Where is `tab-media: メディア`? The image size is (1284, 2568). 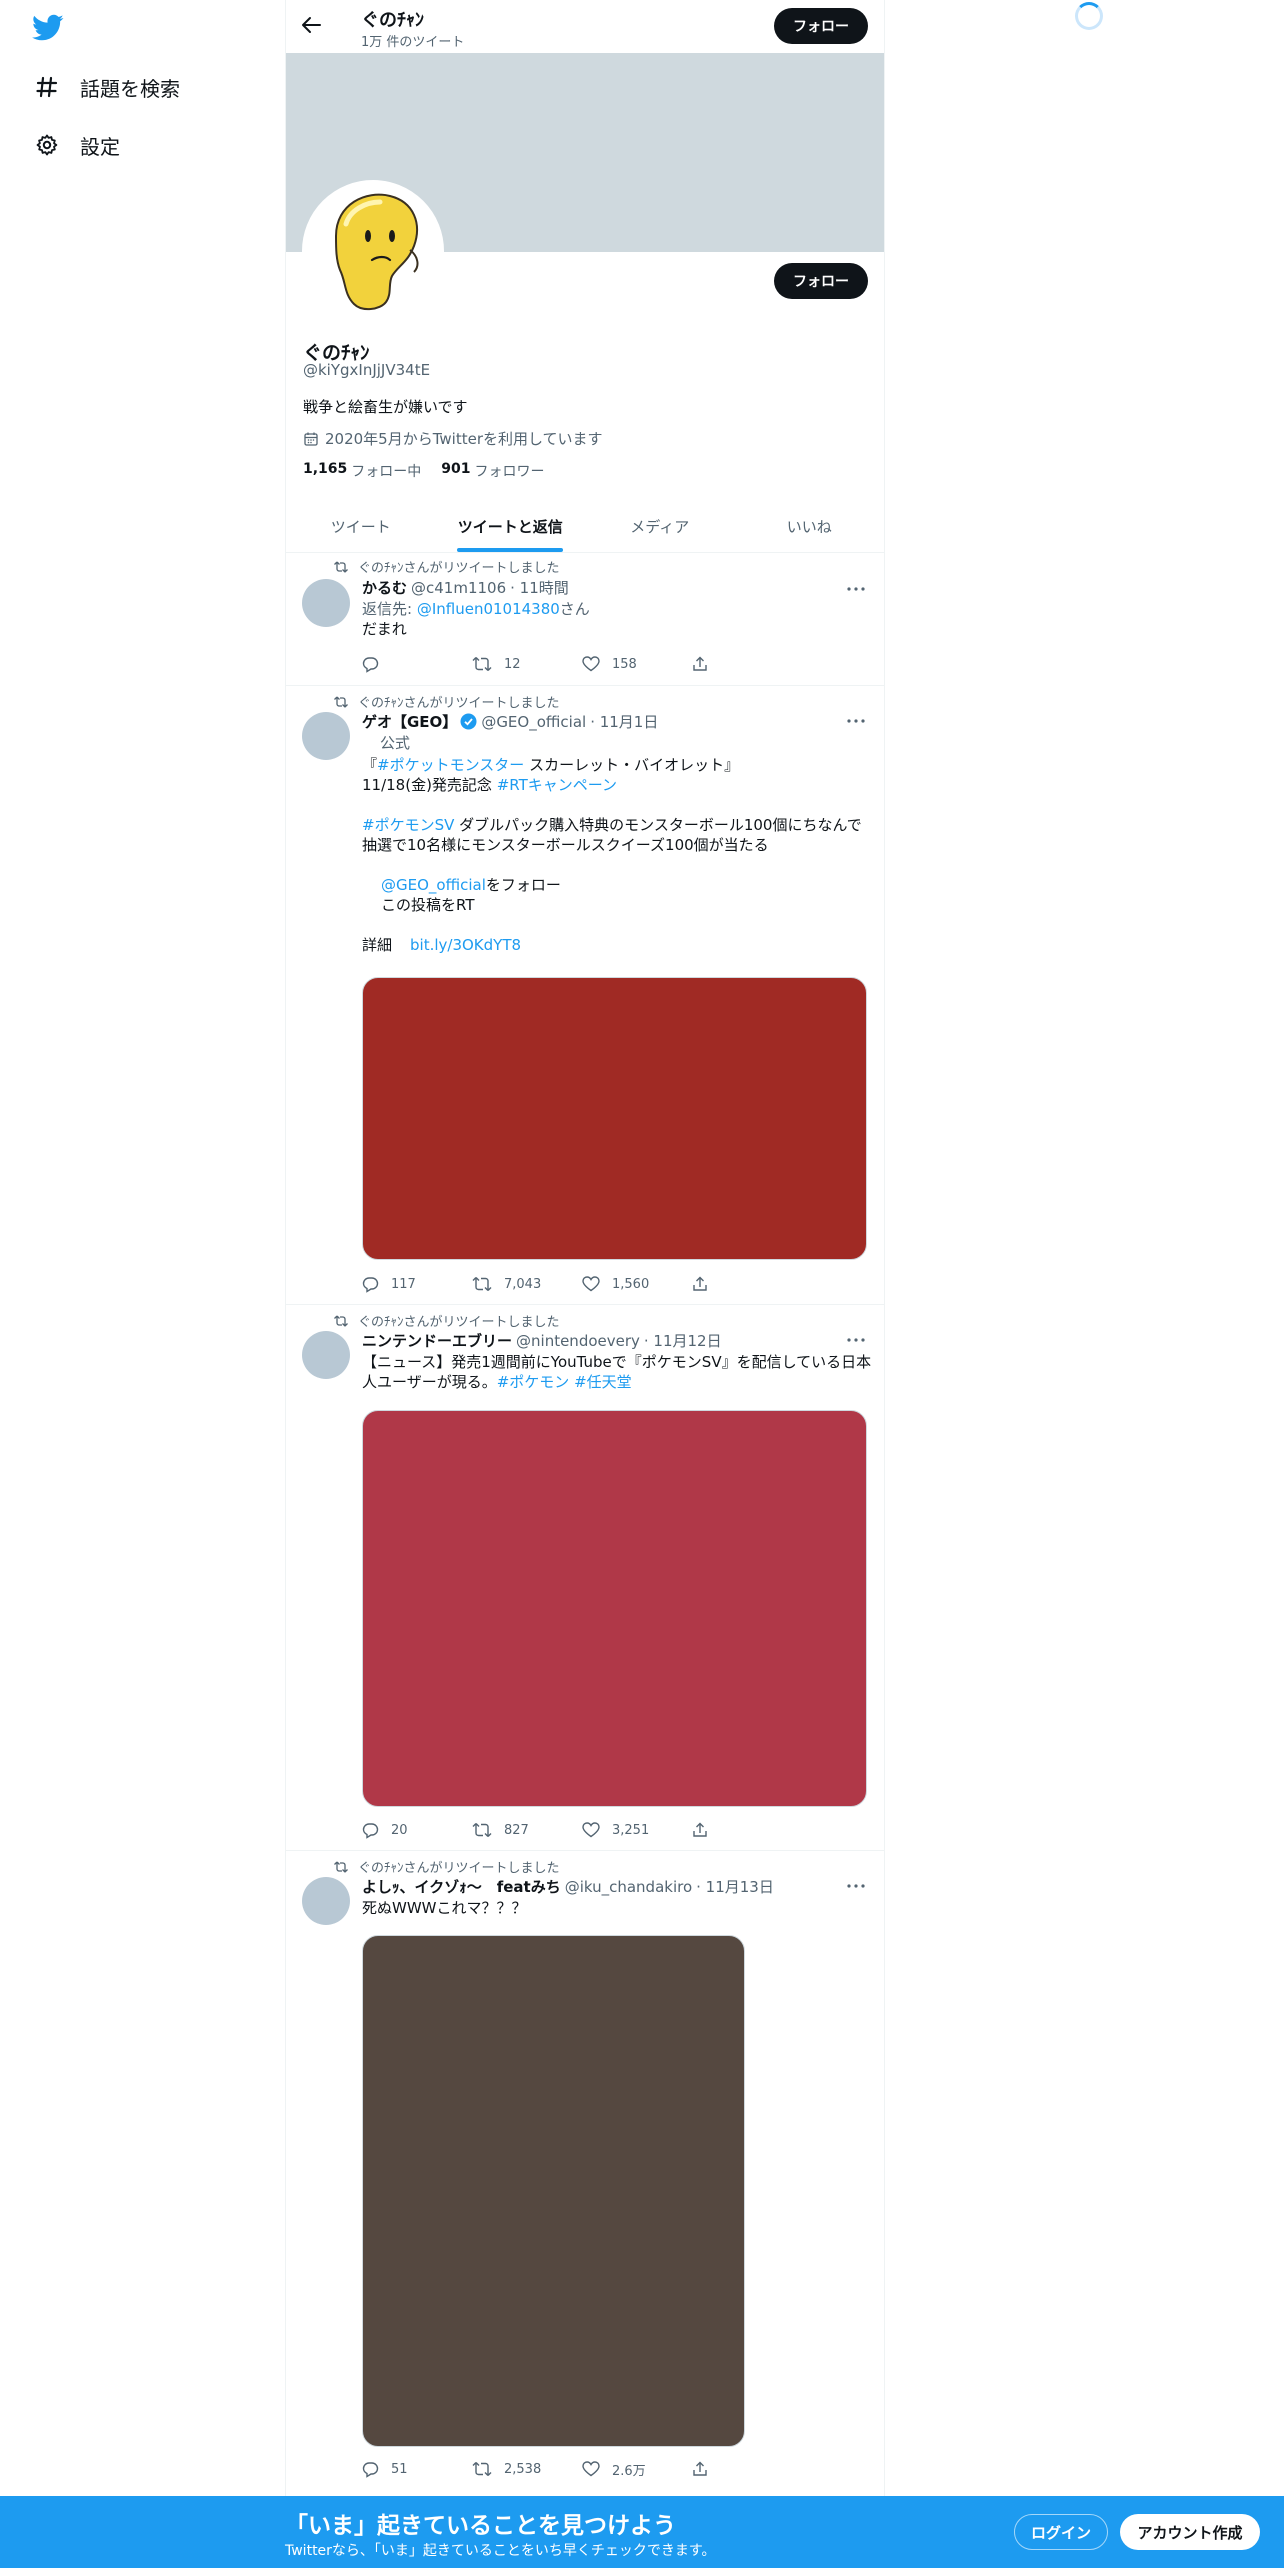 tab-media: メディア is located at coordinates (660, 526).